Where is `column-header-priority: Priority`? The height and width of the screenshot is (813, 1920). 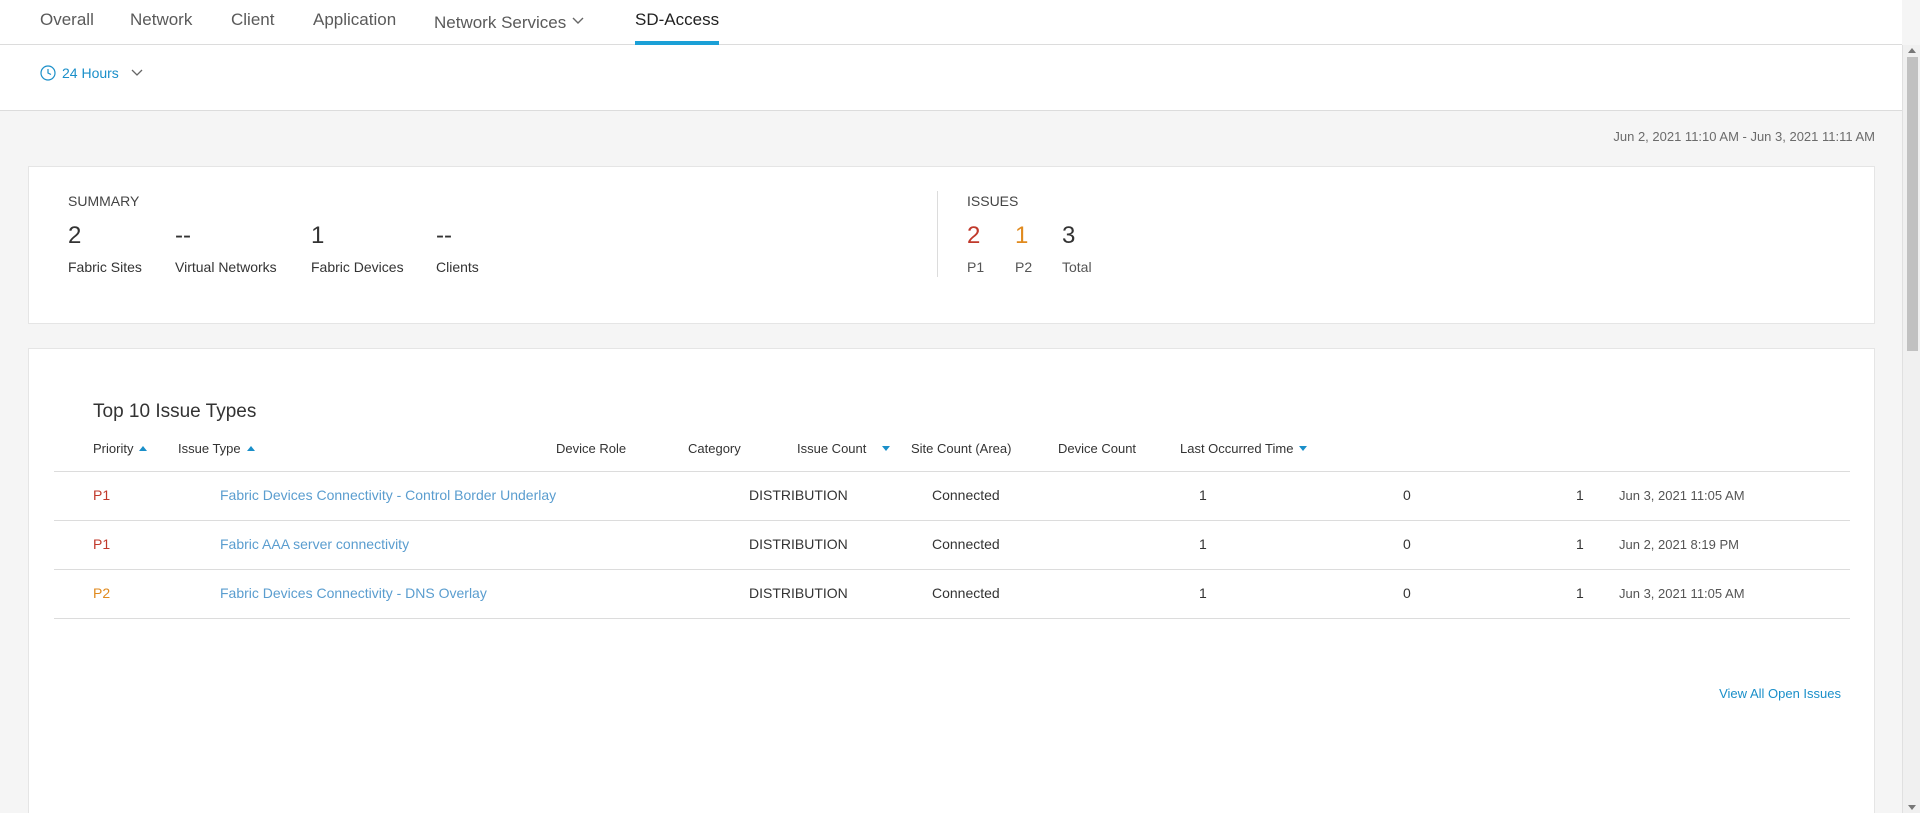
column-header-priority: Priority is located at coordinates (120, 448).